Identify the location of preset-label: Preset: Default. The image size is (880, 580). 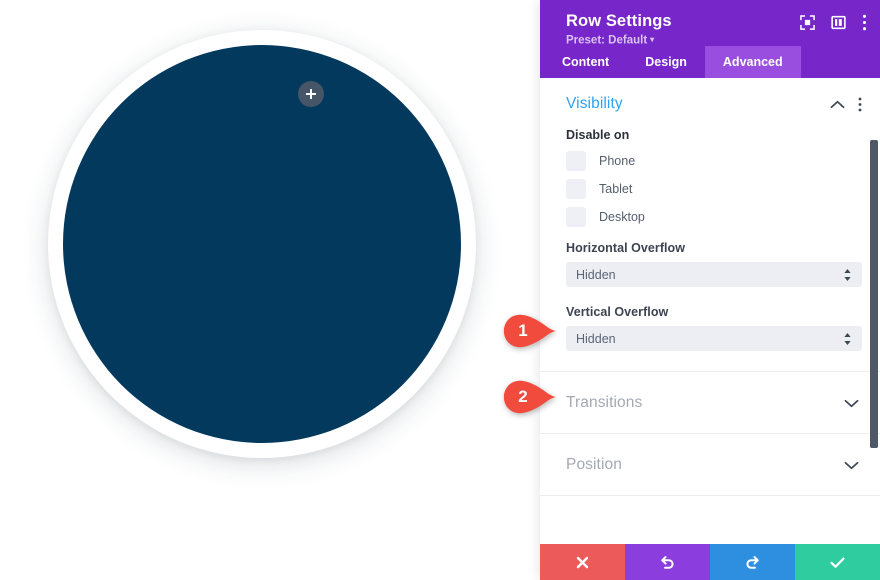
(607, 40).